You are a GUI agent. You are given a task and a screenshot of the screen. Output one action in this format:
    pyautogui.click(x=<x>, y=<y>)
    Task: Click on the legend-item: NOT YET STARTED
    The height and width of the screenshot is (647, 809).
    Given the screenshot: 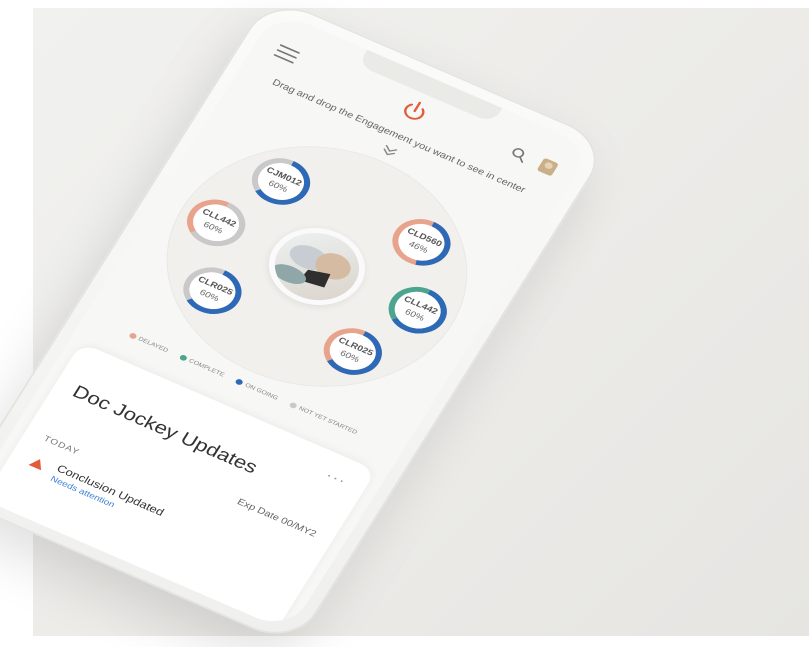 What is the action you would take?
    pyautogui.click(x=323, y=418)
    